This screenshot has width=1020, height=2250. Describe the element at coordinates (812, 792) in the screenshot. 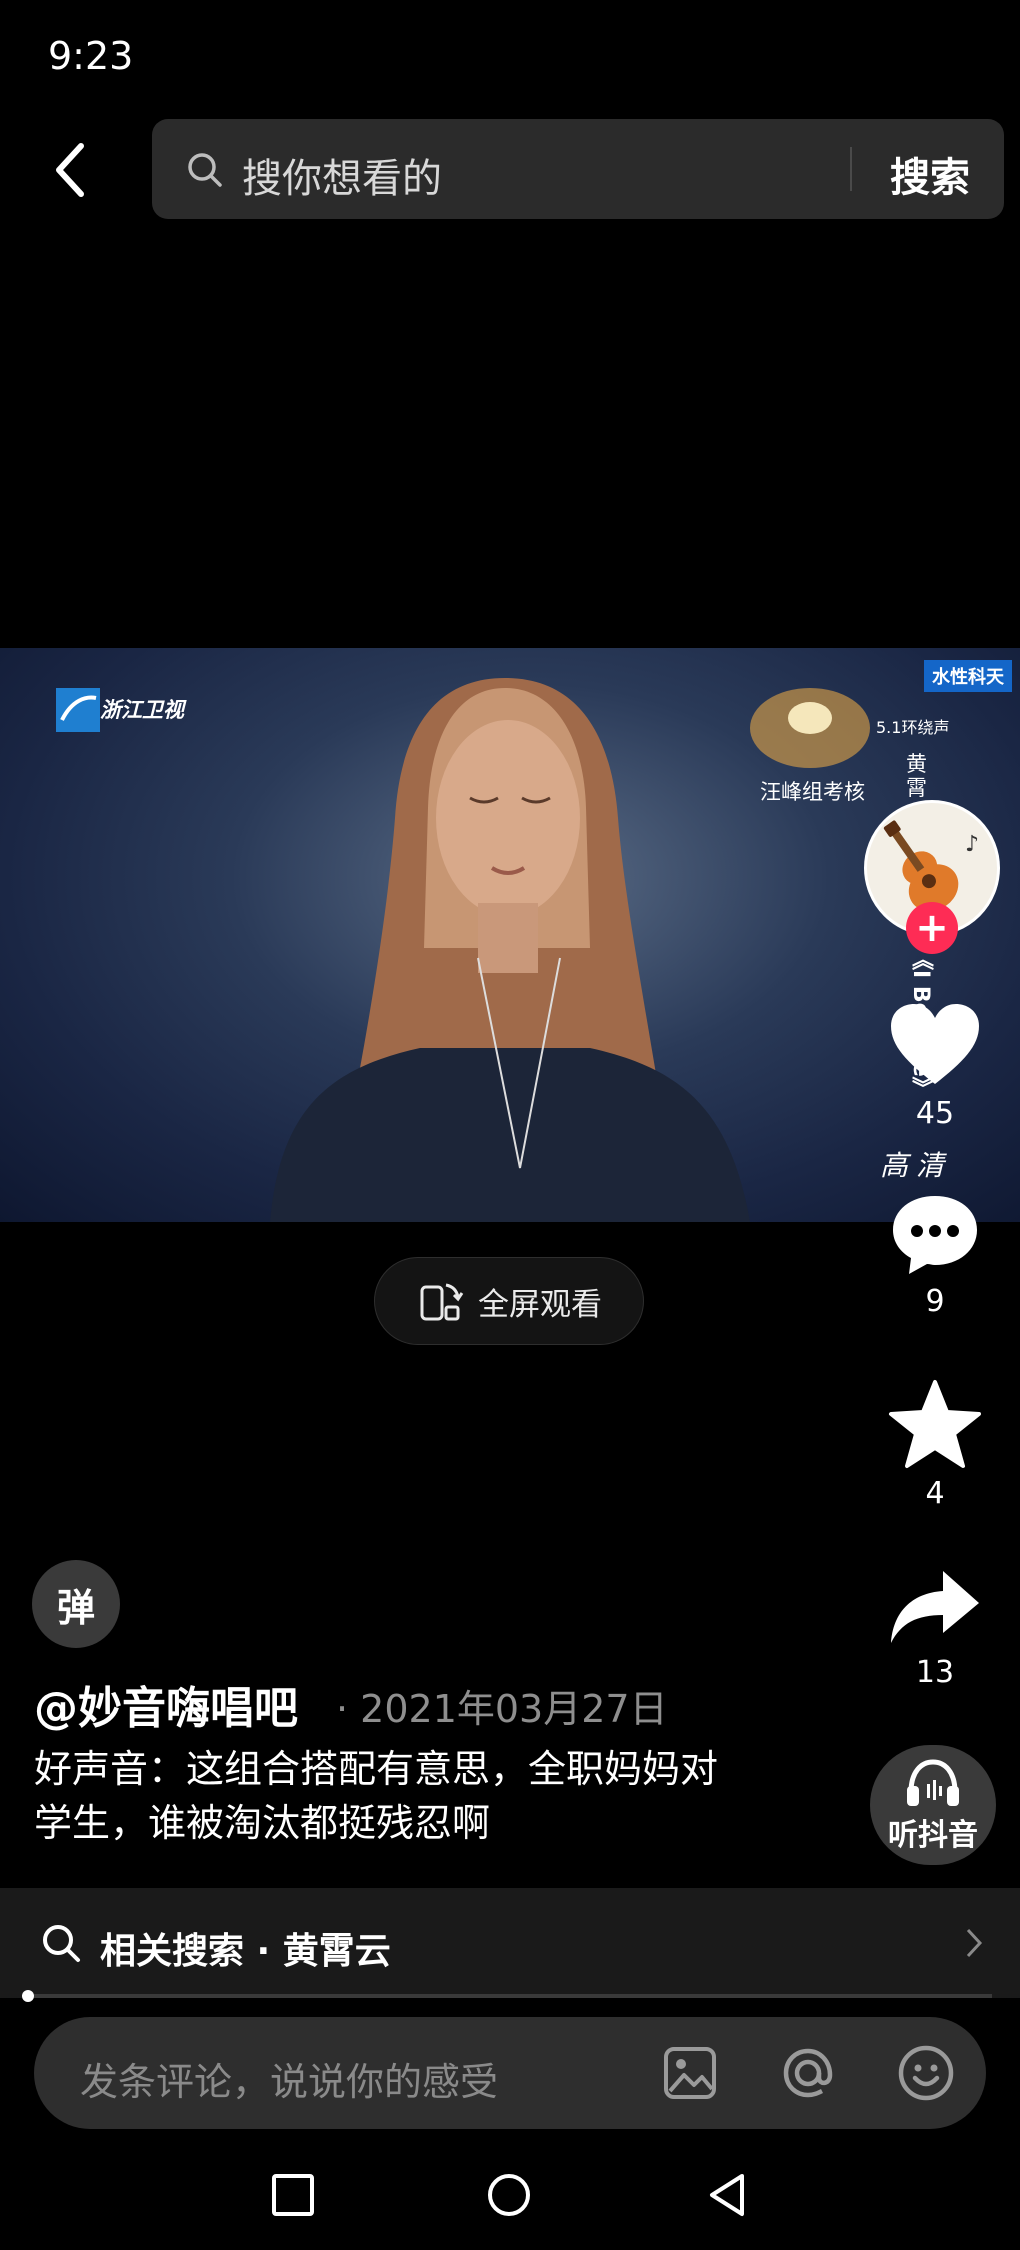

I see `video-caption: 汪峰组考核` at that location.